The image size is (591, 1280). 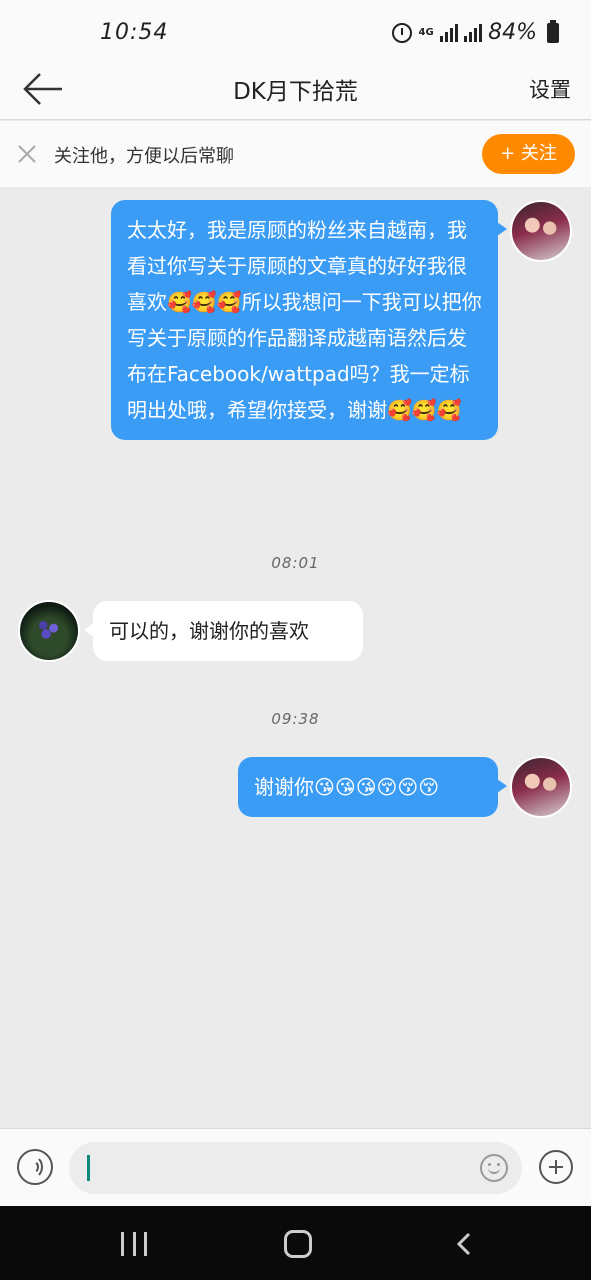 I want to click on page-title: DK月下拾荒, so click(x=295, y=92).